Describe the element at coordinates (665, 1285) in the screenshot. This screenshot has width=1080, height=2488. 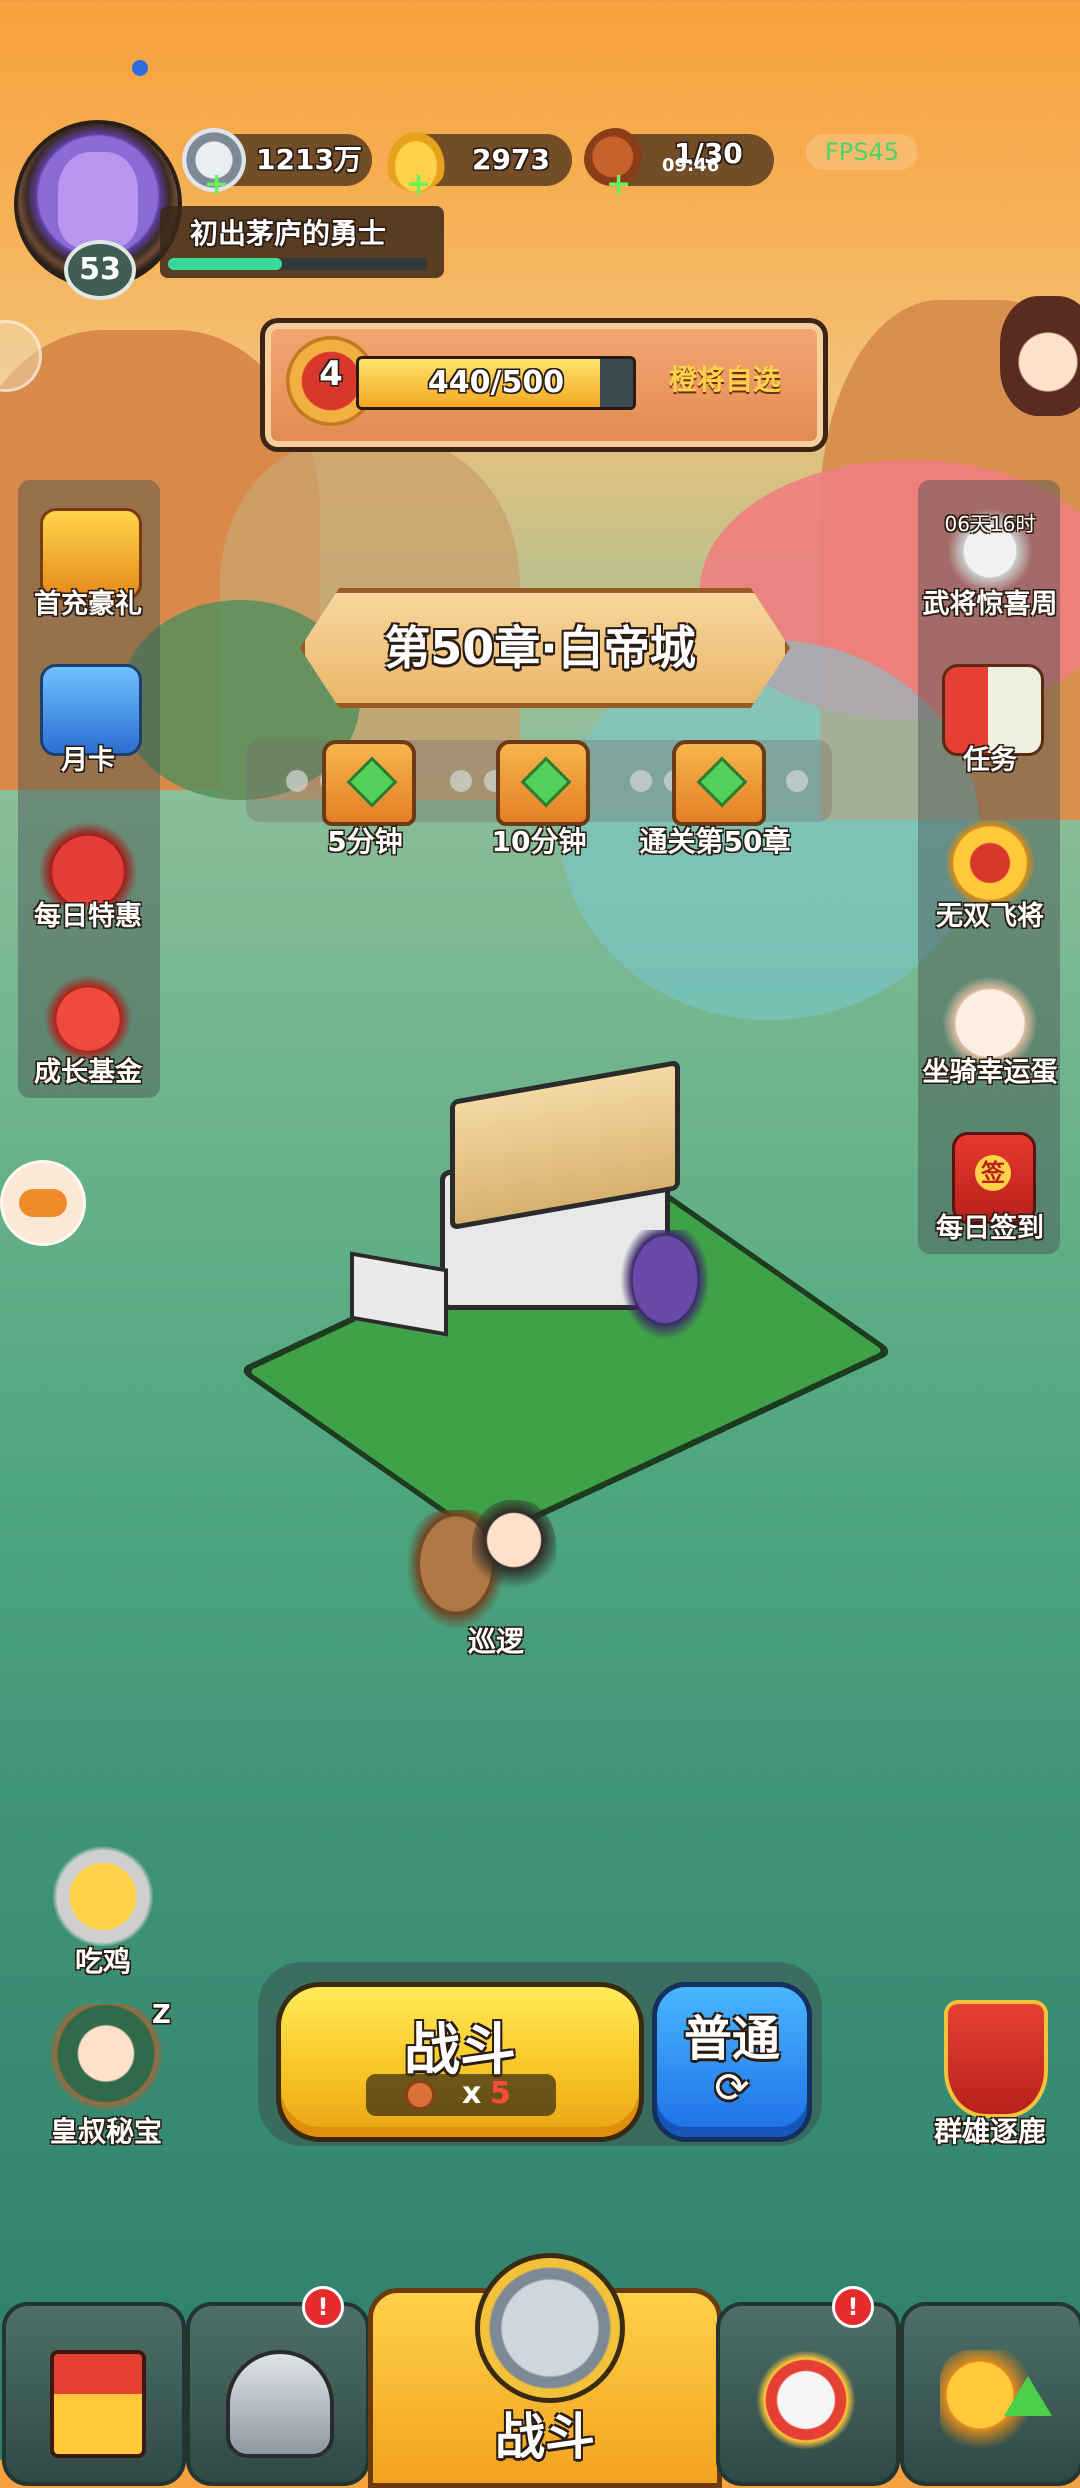
I see `purple-bird` at that location.